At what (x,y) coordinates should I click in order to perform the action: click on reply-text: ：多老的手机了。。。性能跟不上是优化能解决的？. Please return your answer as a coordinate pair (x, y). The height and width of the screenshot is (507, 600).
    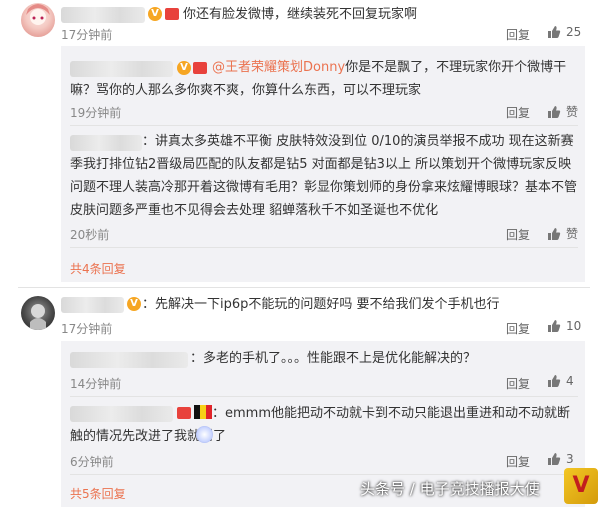
    Looking at the image, I should click on (333, 358).